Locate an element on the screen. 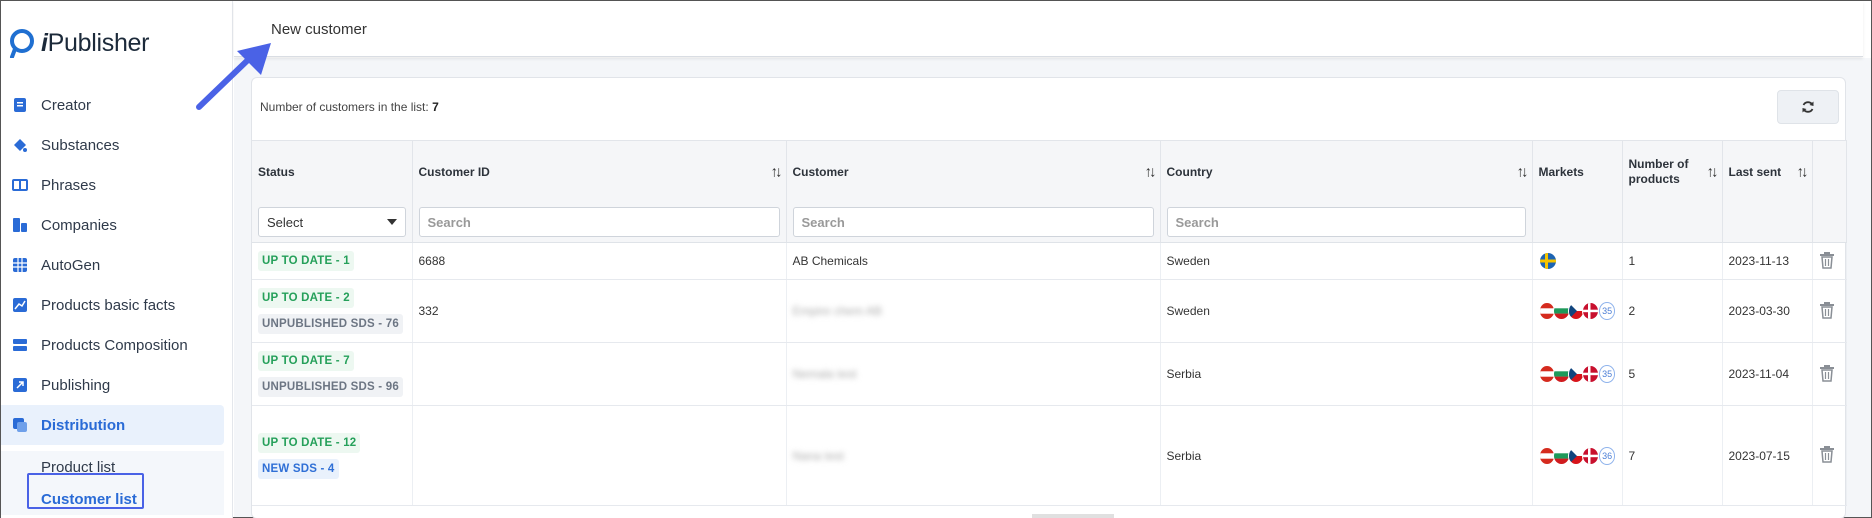 The height and width of the screenshot is (518, 1872). markets-filter-cell is located at coordinates (1577, 222).